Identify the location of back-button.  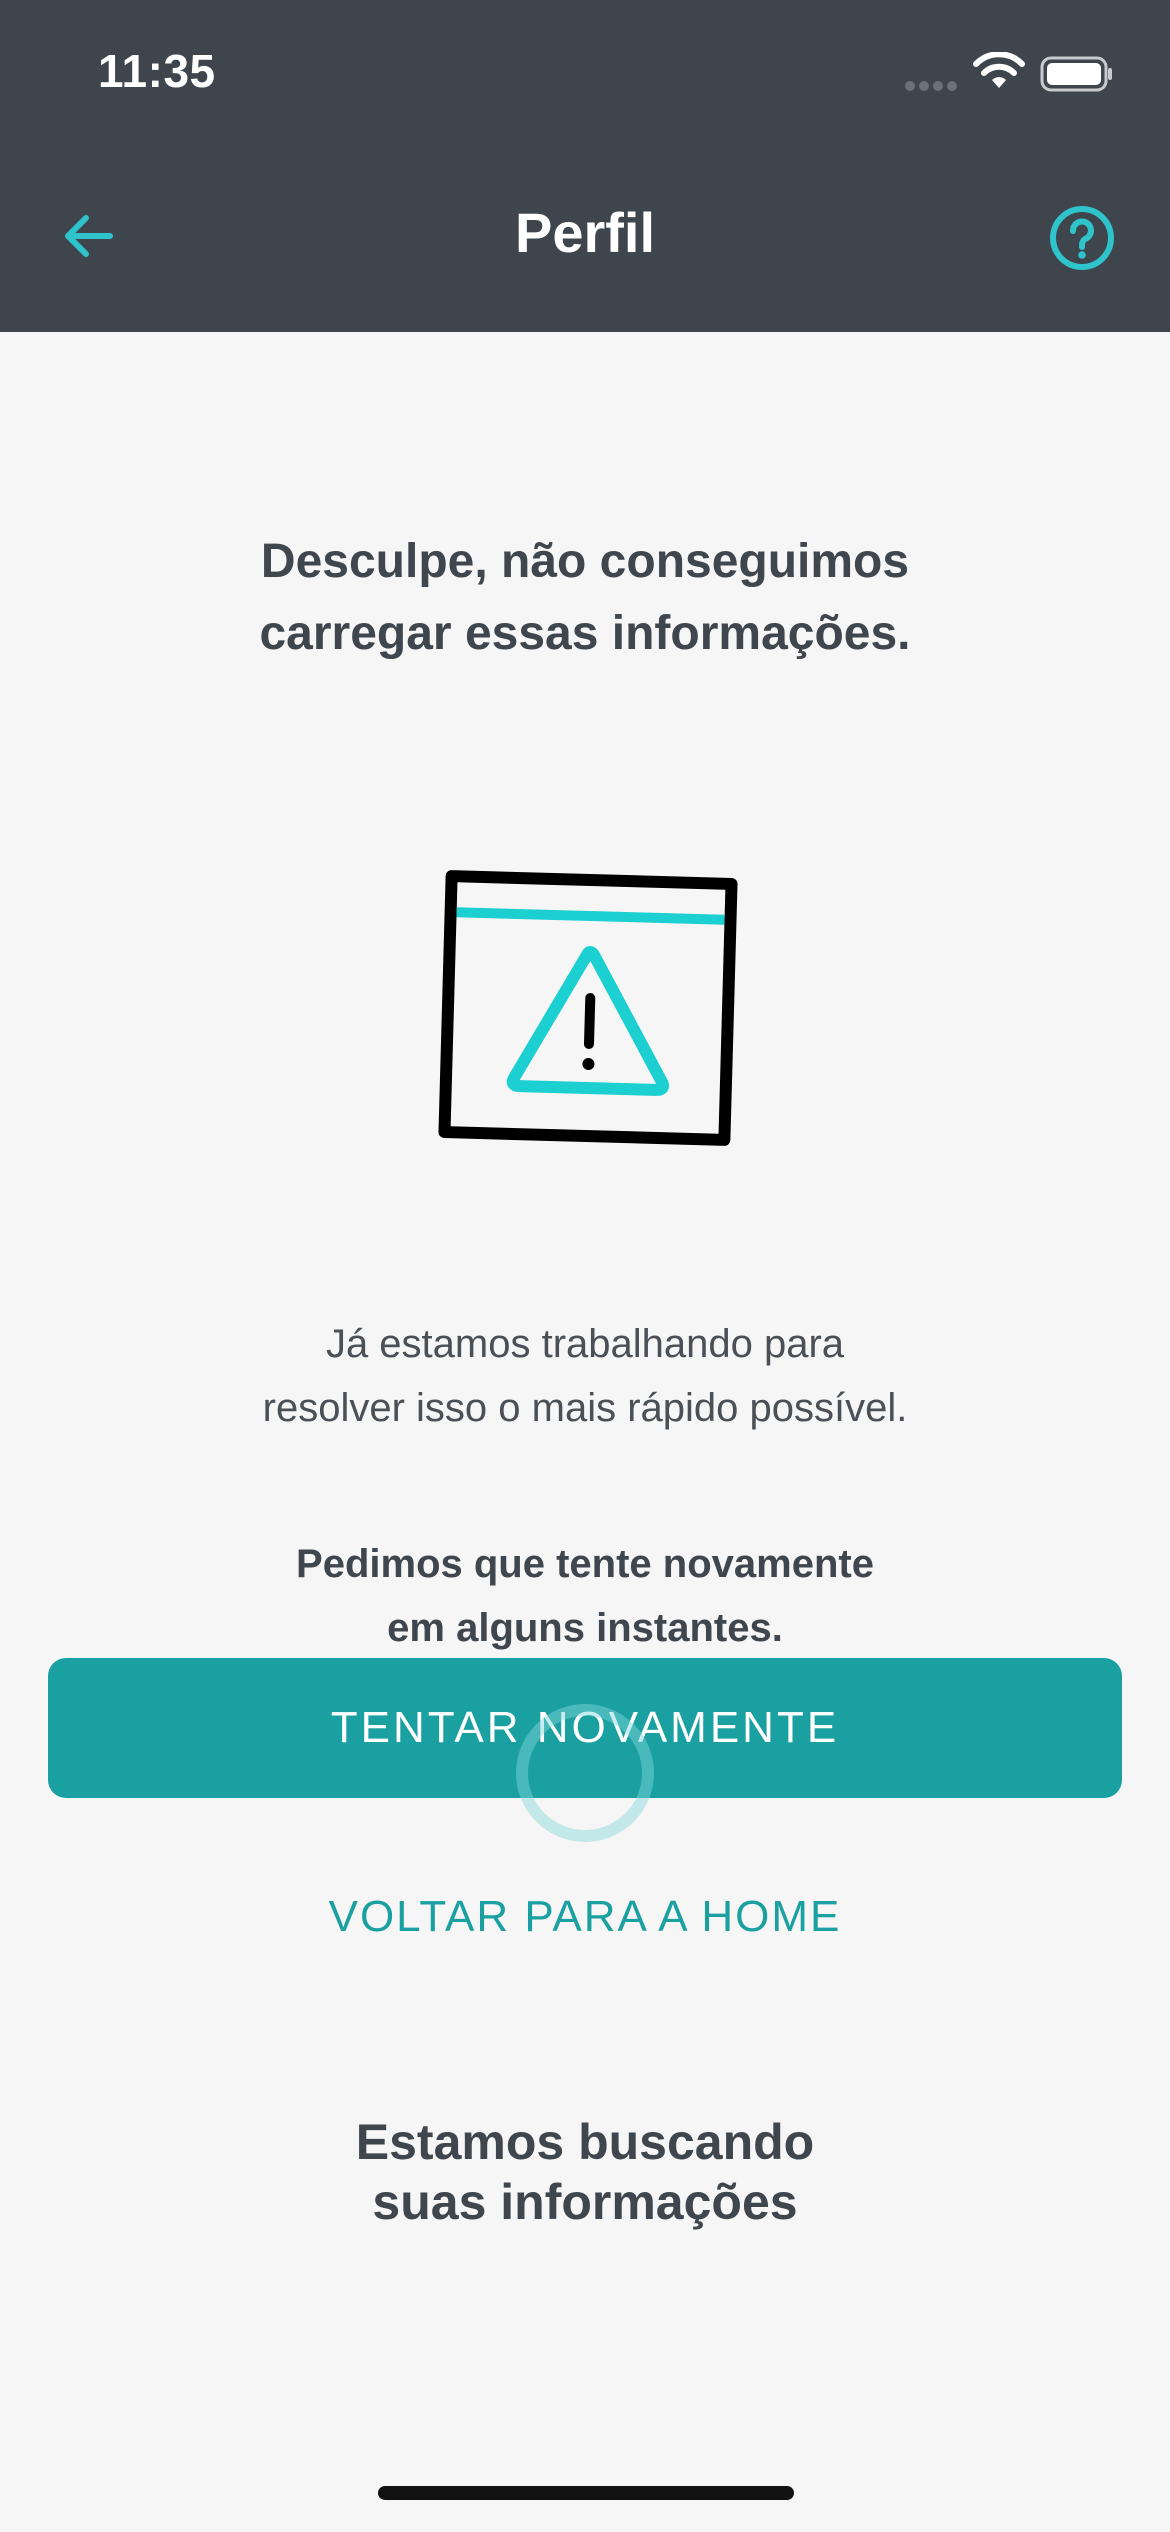
(88, 236).